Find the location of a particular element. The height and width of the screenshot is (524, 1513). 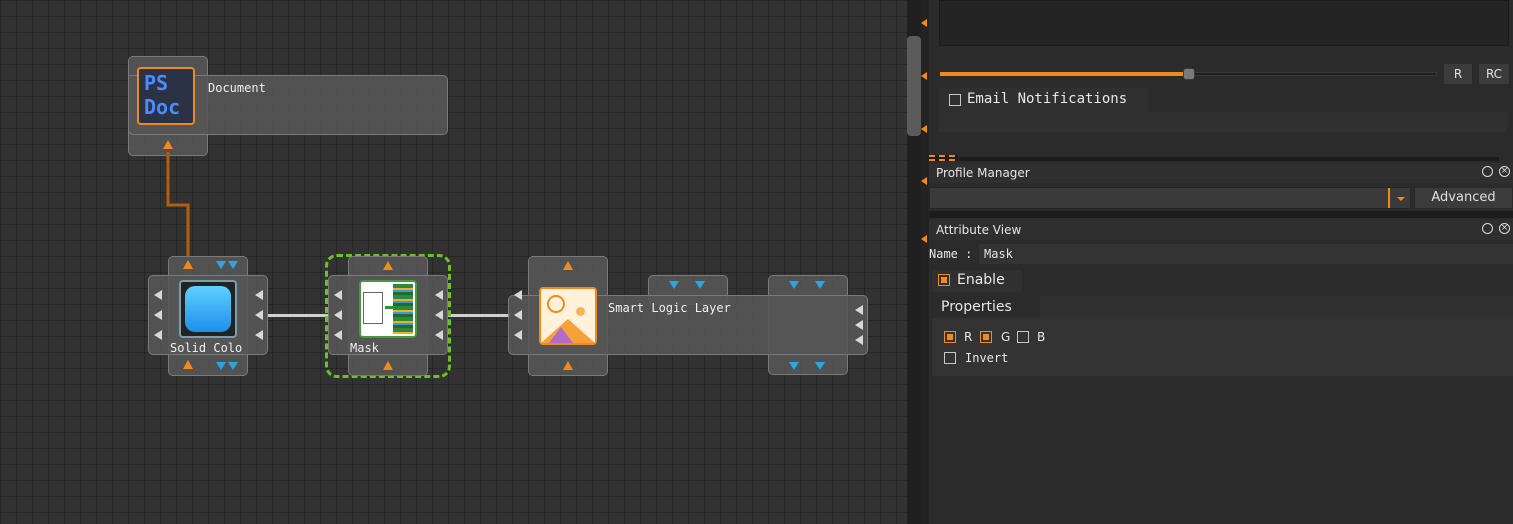

enable-label: Enable is located at coordinates (981, 280).